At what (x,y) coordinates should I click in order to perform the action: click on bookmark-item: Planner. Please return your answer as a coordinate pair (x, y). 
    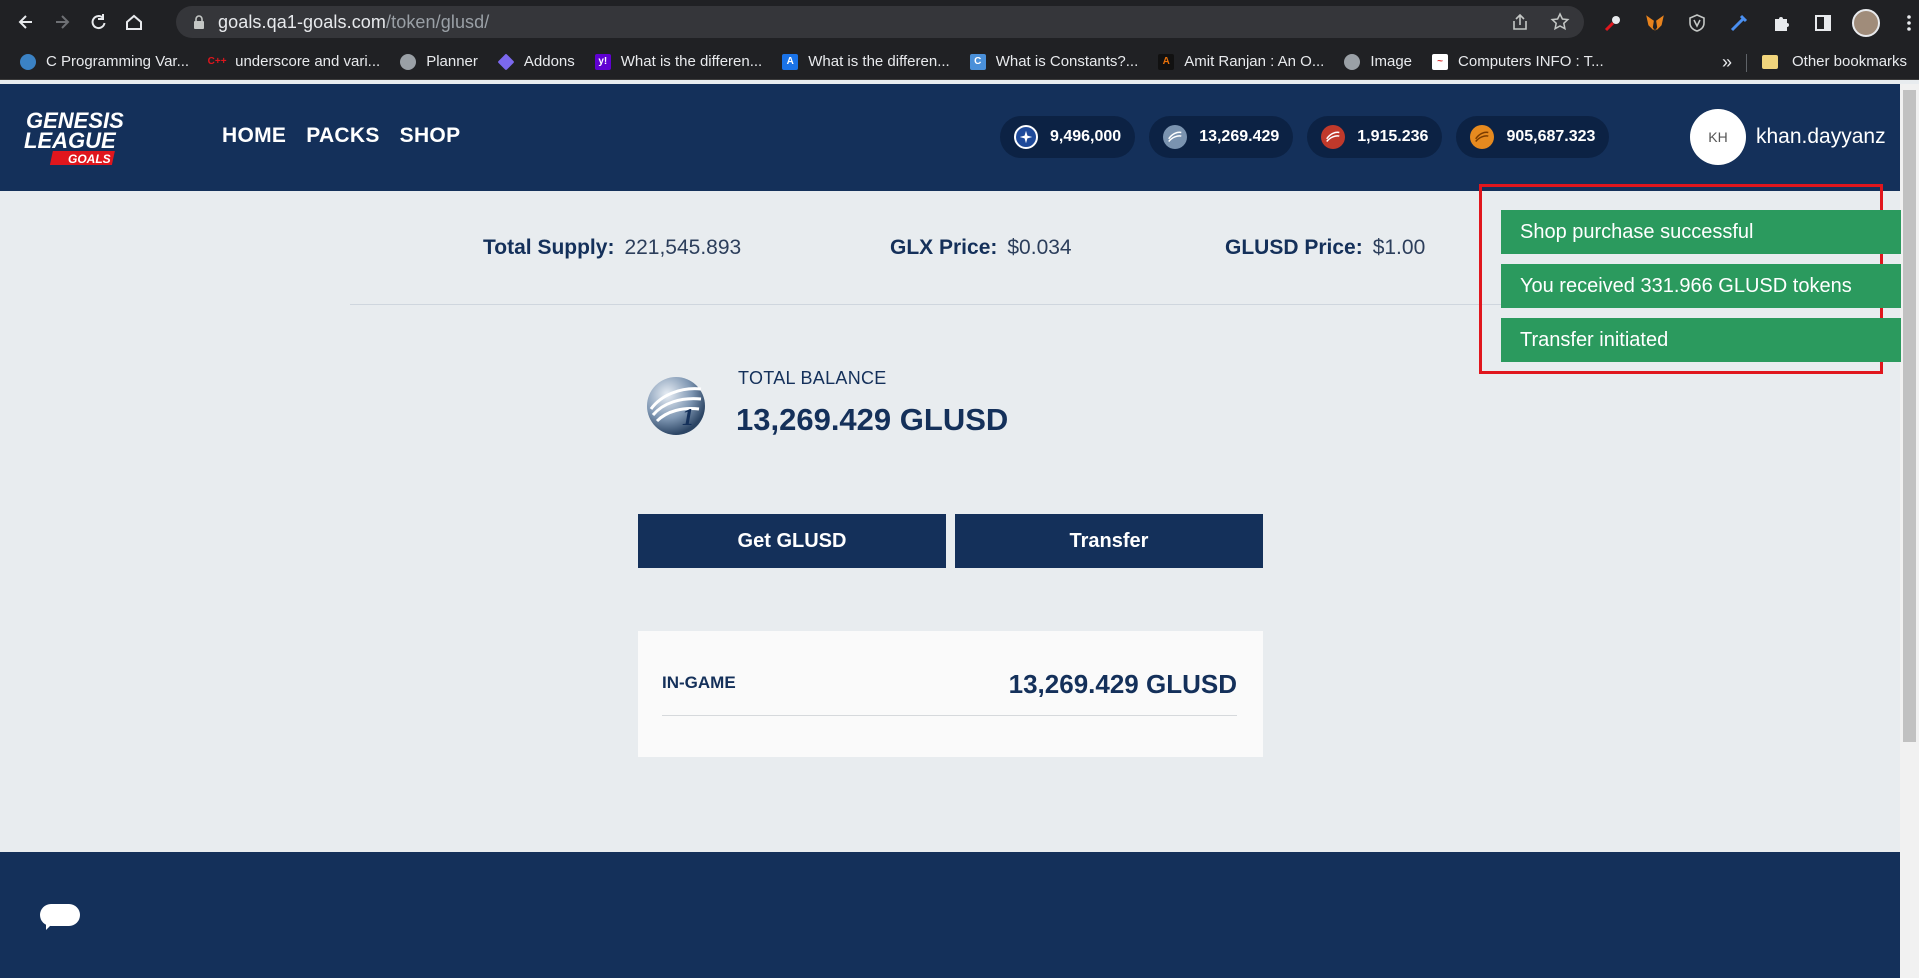
    Looking at the image, I should click on (439, 61).